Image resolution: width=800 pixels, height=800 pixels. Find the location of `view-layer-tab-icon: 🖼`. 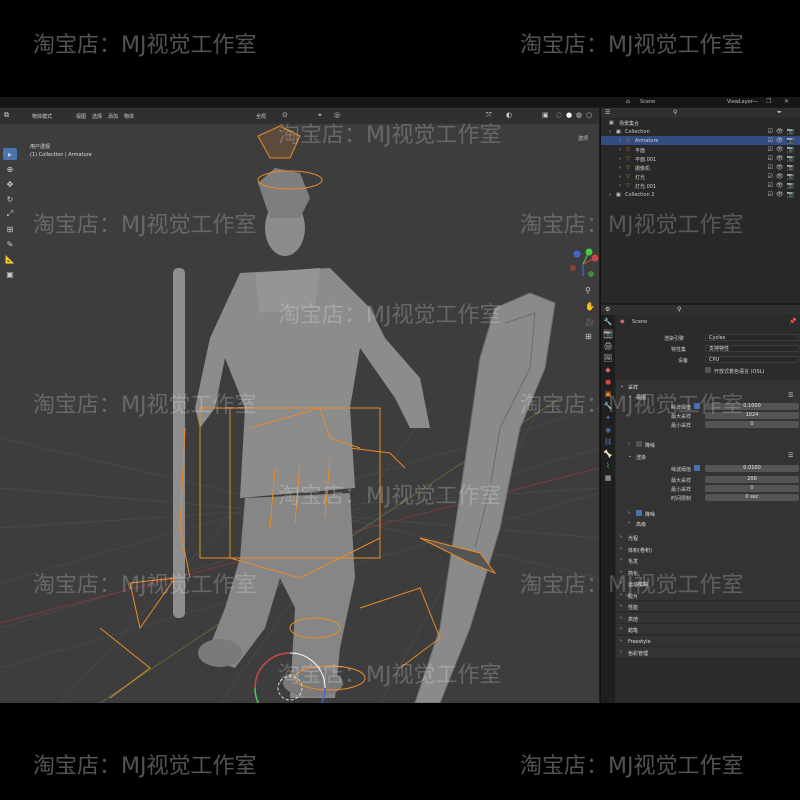

view-layer-tab-icon: 🖼 is located at coordinates (608, 358).